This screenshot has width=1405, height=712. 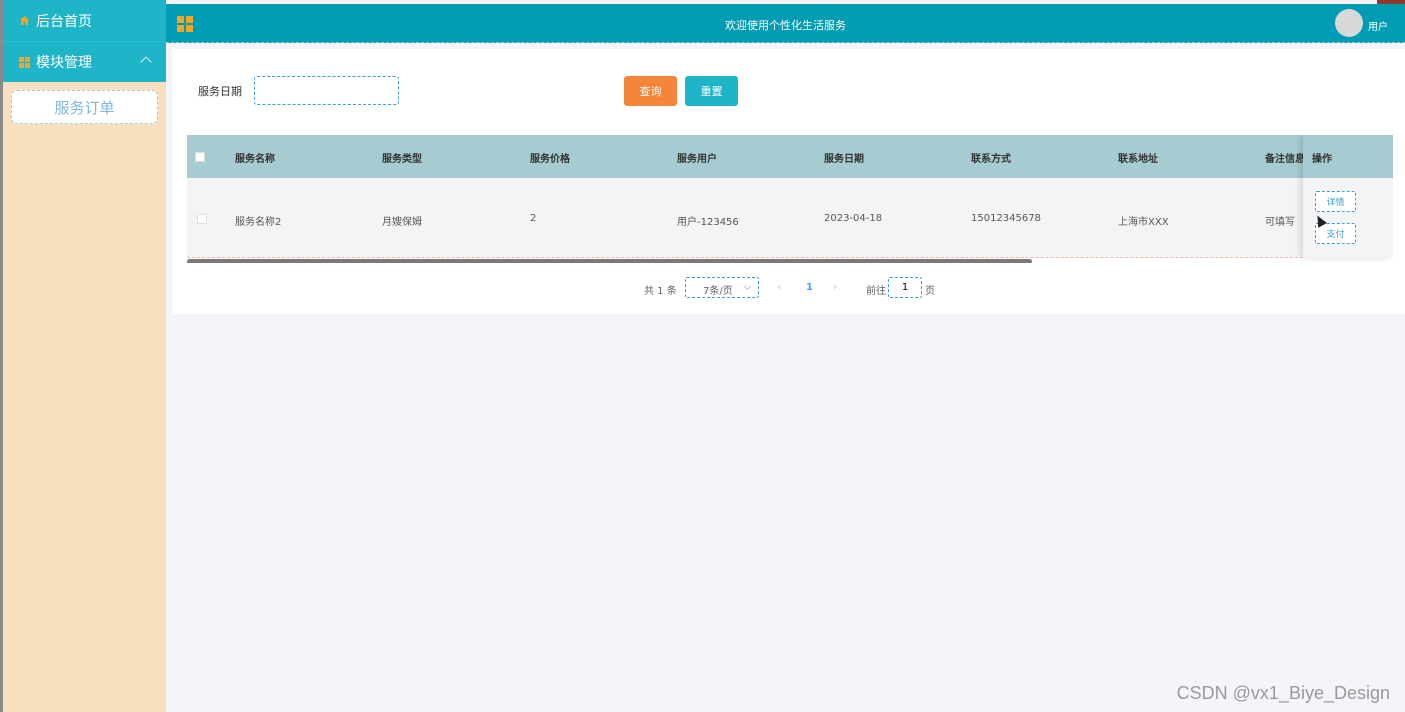 I want to click on grid-icon, so click(x=24, y=62).